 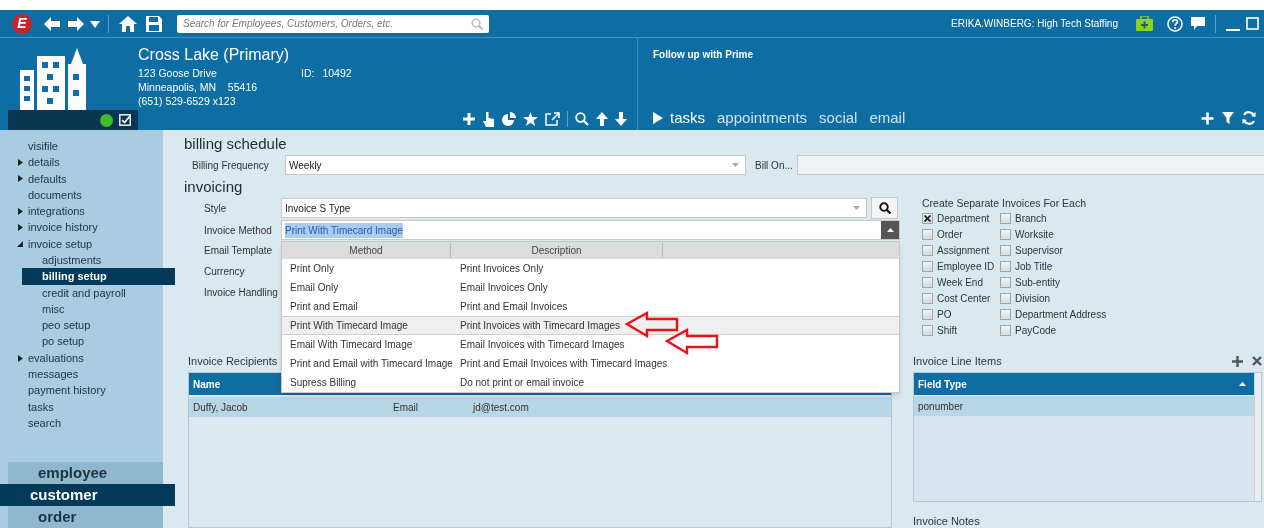 What do you see at coordinates (85, 473) in the screenshot?
I see `module-tab: employee` at bounding box center [85, 473].